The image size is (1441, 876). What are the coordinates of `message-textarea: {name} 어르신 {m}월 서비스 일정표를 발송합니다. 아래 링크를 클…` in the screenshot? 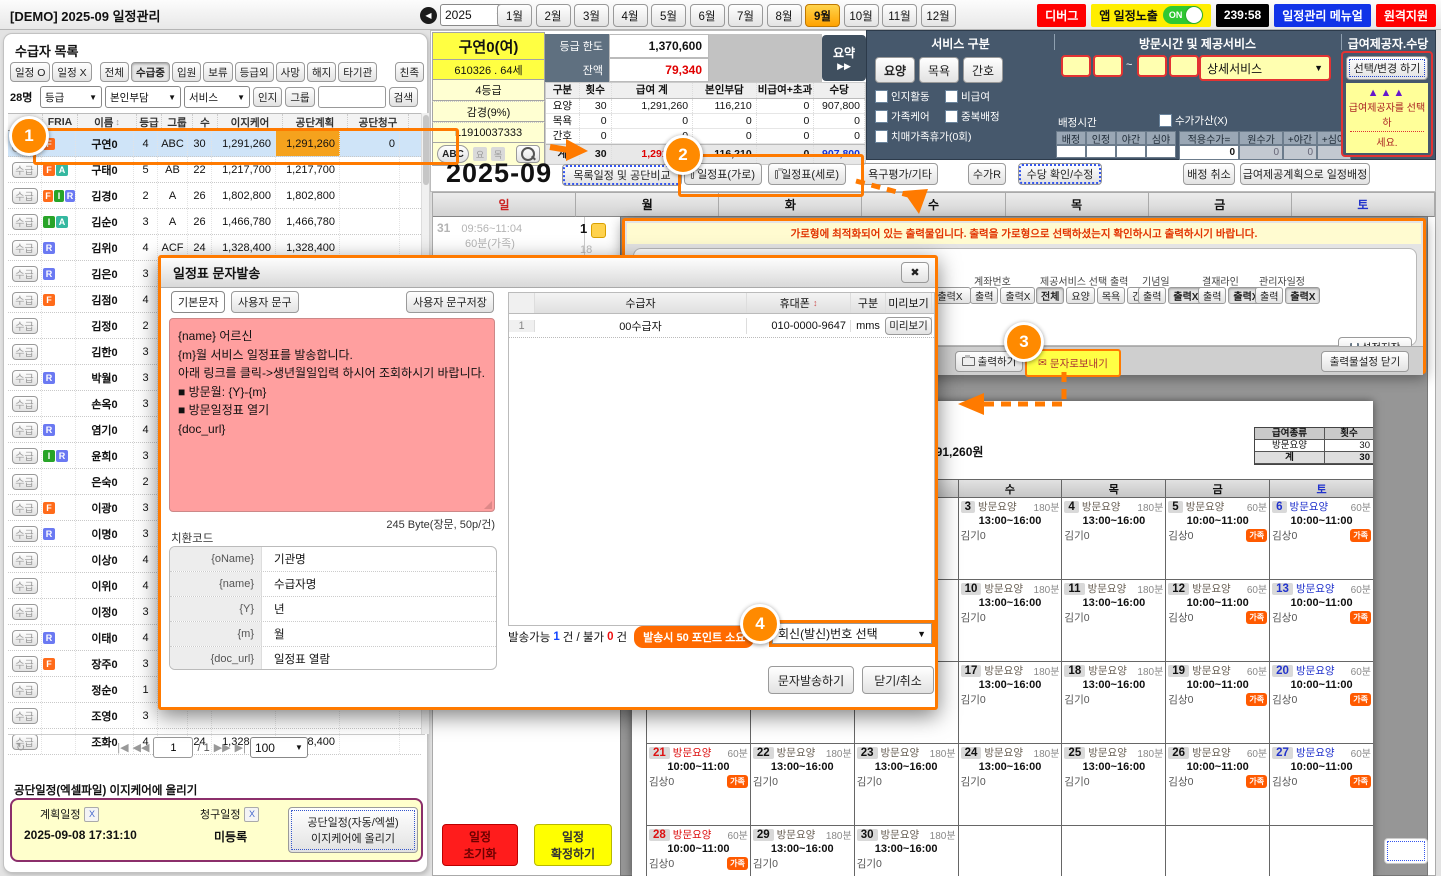 It's located at (332, 415).